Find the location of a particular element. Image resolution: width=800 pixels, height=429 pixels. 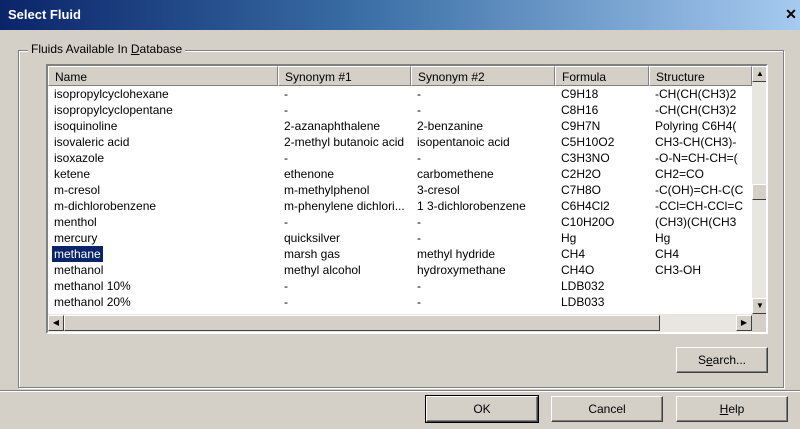

cell-name: isopropylcyclopentane is located at coordinates (113, 110).